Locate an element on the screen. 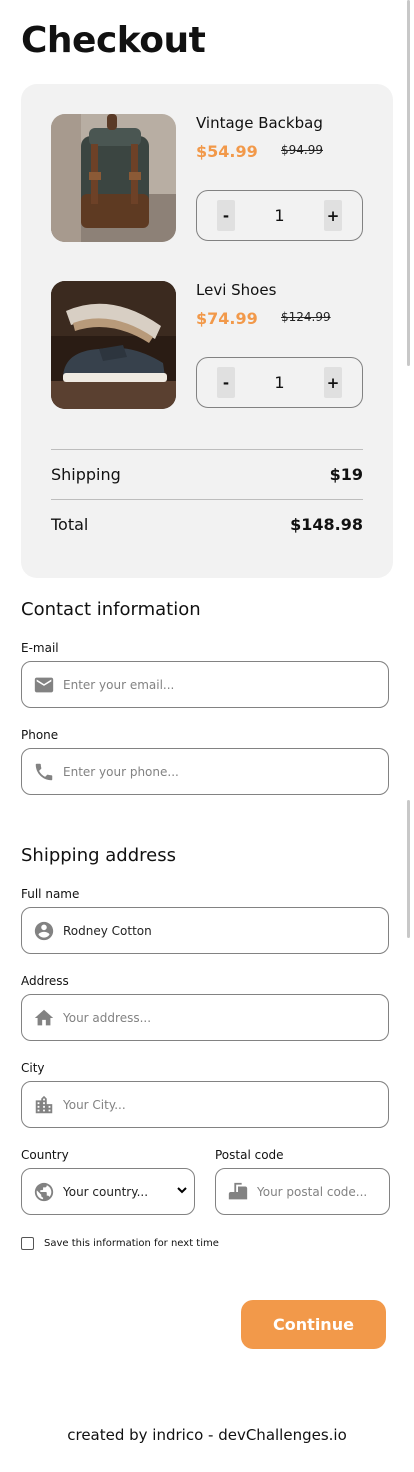 Image resolution: width=414 pixels, height=1472 pixels. total-value: $148.98 is located at coordinates (326, 524).